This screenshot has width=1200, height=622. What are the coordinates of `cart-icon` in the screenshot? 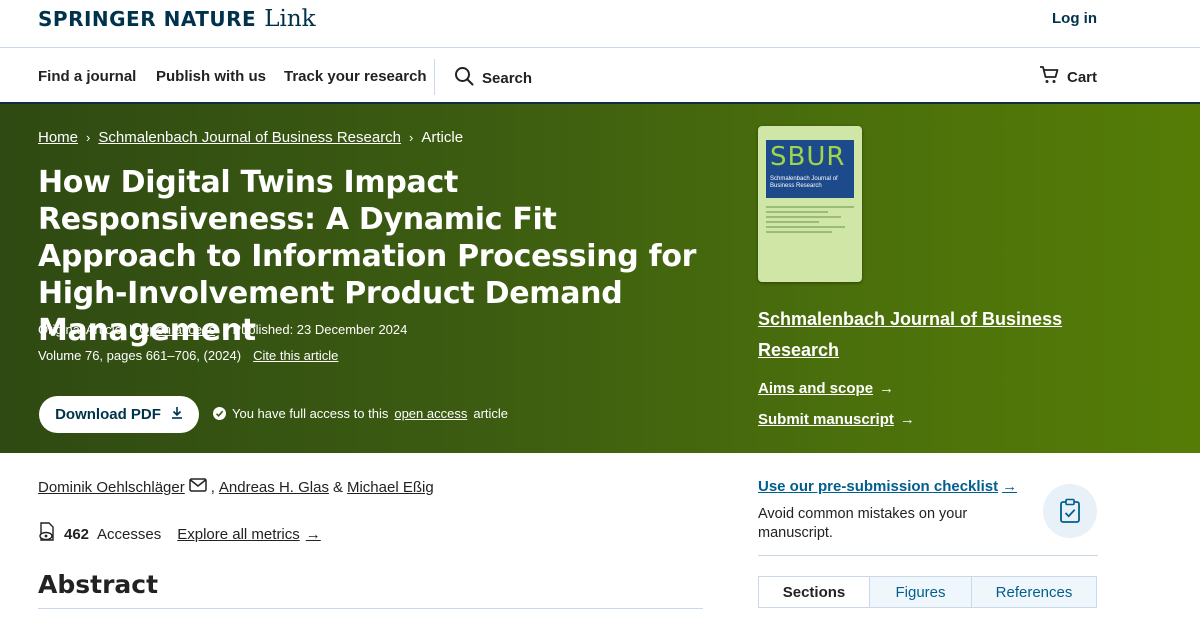 It's located at (1049, 77).